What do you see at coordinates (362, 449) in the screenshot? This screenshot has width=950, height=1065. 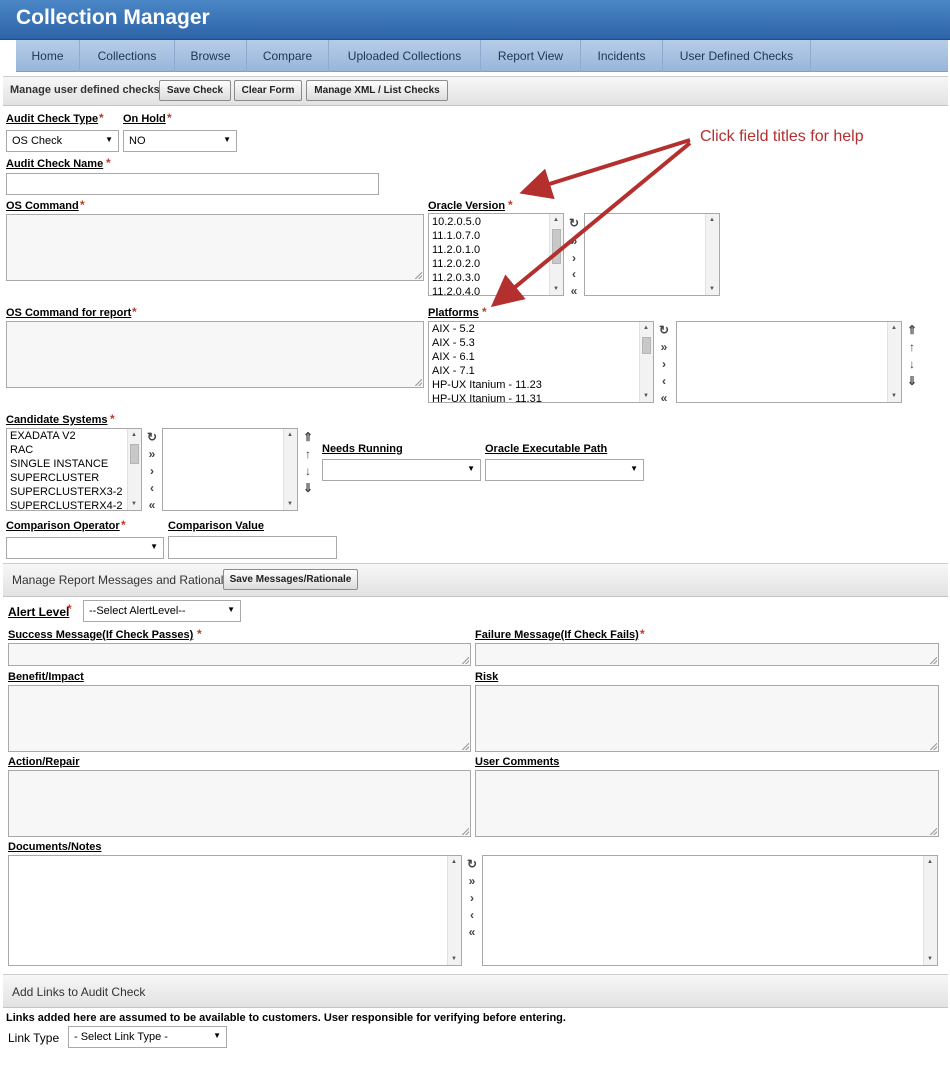 I see `needs-running-label: Needs Running` at bounding box center [362, 449].